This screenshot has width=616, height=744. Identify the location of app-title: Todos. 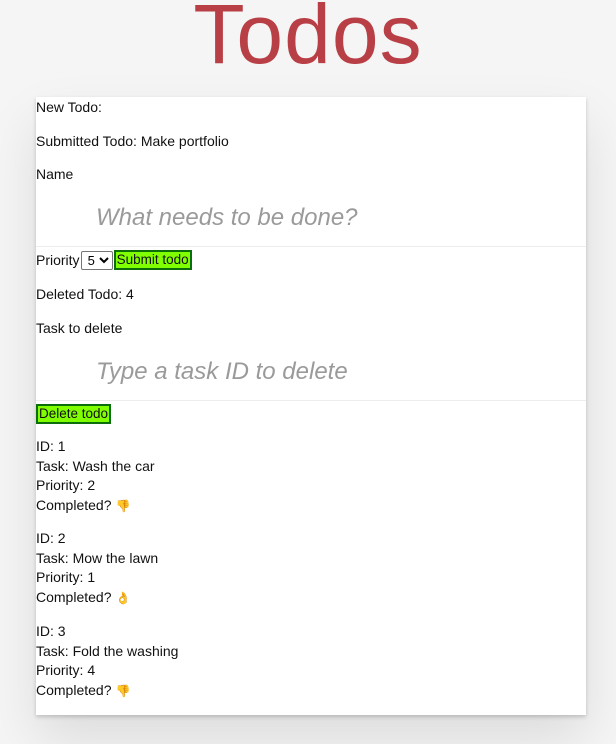
(308, 40).